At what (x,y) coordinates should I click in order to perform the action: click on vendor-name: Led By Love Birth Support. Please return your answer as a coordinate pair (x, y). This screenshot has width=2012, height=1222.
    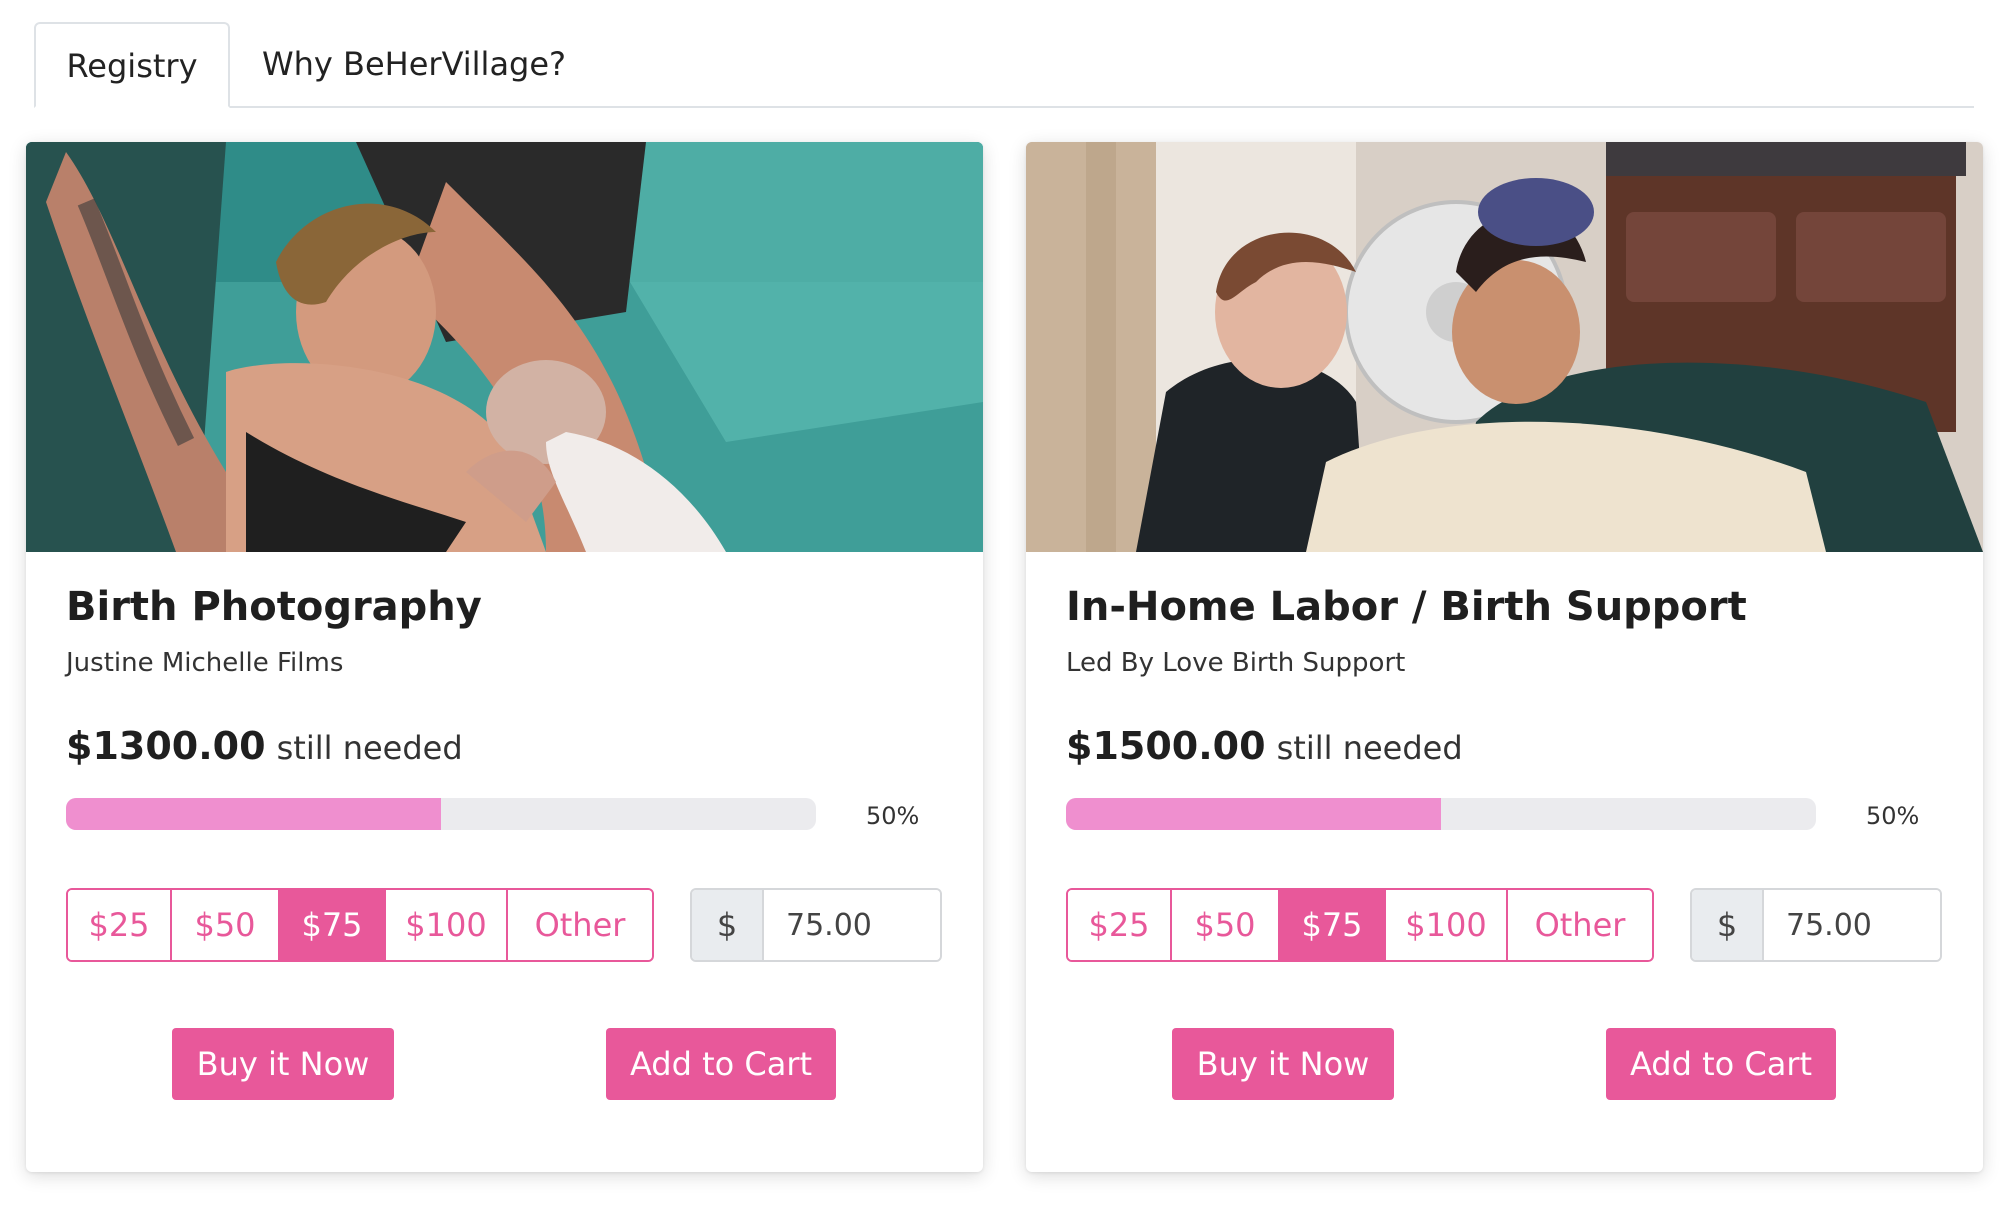
    Looking at the image, I should click on (1236, 663).